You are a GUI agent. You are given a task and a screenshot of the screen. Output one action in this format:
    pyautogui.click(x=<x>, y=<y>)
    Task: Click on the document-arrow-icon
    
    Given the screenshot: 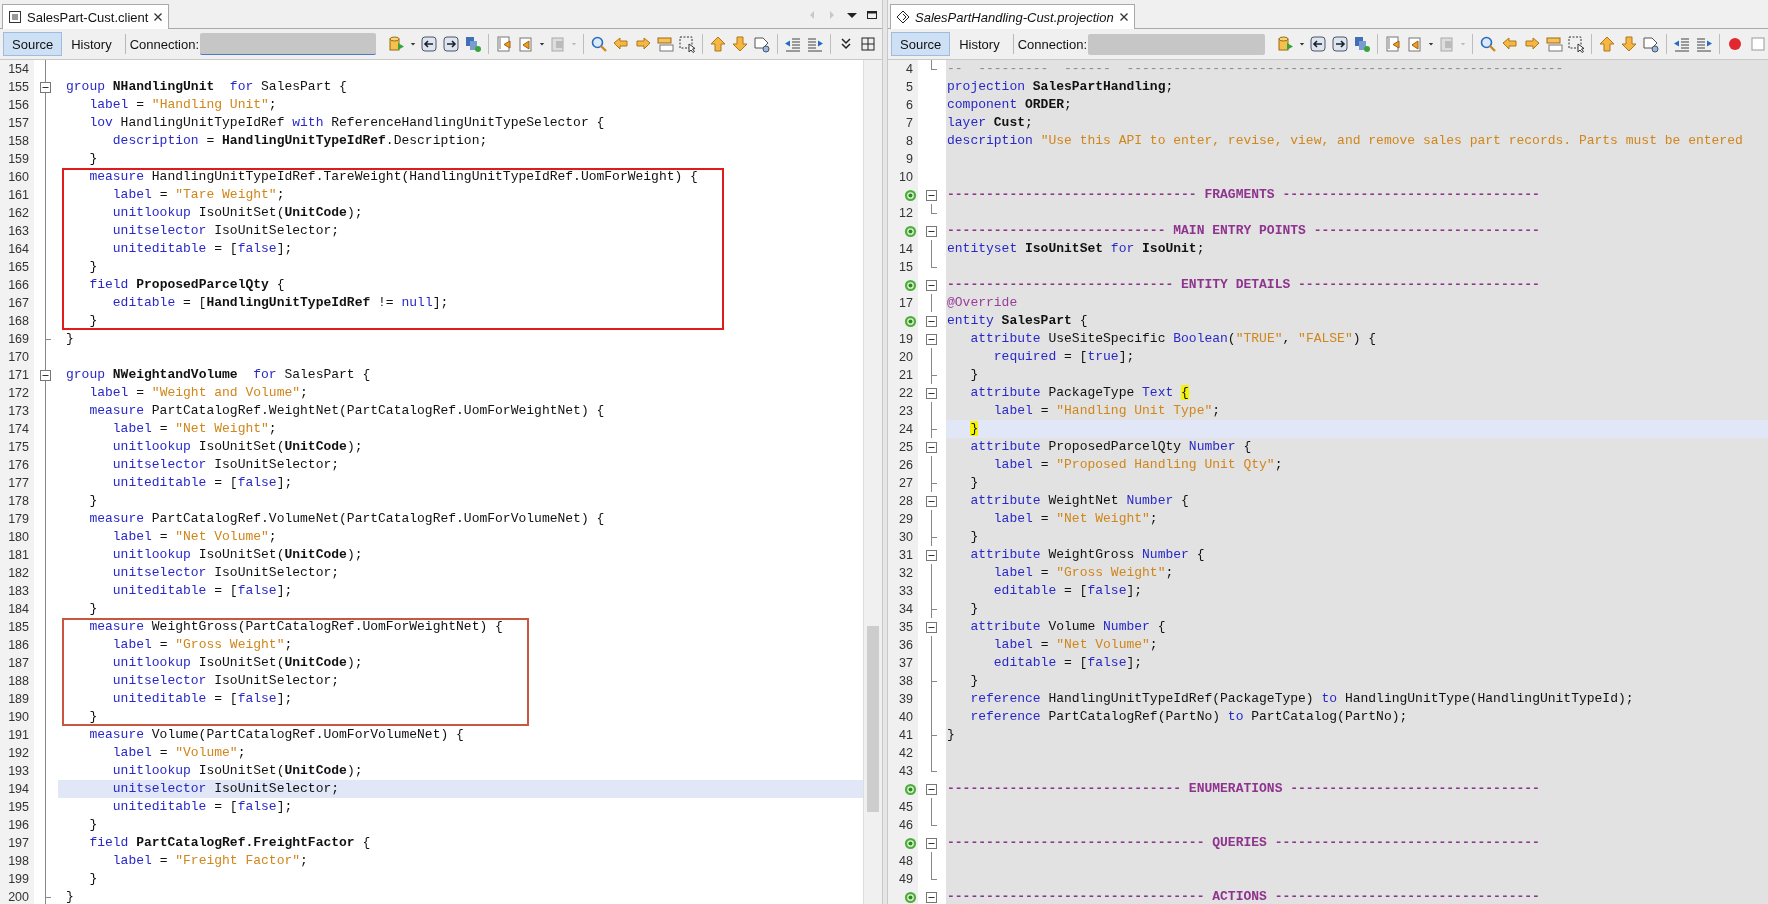 What is the action you would take?
    pyautogui.click(x=504, y=44)
    